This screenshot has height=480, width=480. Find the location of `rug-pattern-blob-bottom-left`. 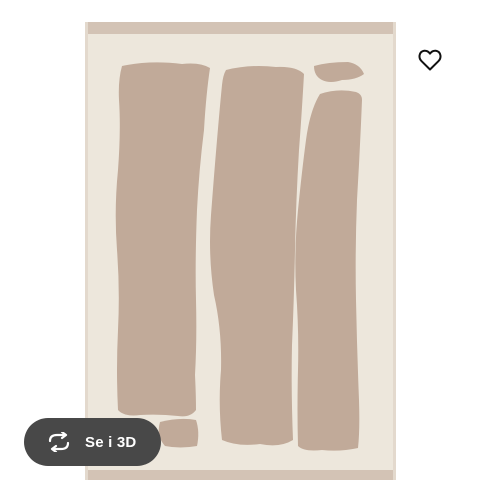

rug-pattern-blob-bottom-left is located at coordinates (178, 433).